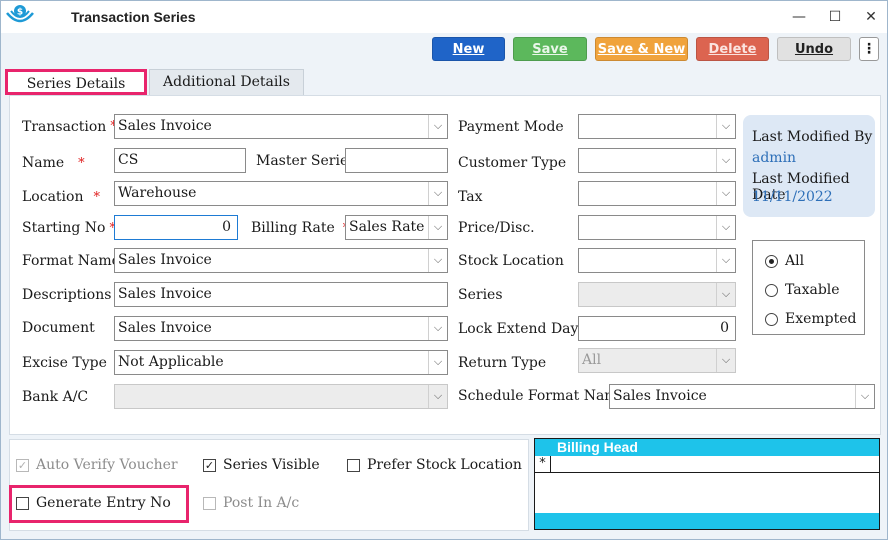  What do you see at coordinates (107, 465) in the screenshot?
I see `auto-verify-voucher-label: Auto Verify Voucher` at bounding box center [107, 465].